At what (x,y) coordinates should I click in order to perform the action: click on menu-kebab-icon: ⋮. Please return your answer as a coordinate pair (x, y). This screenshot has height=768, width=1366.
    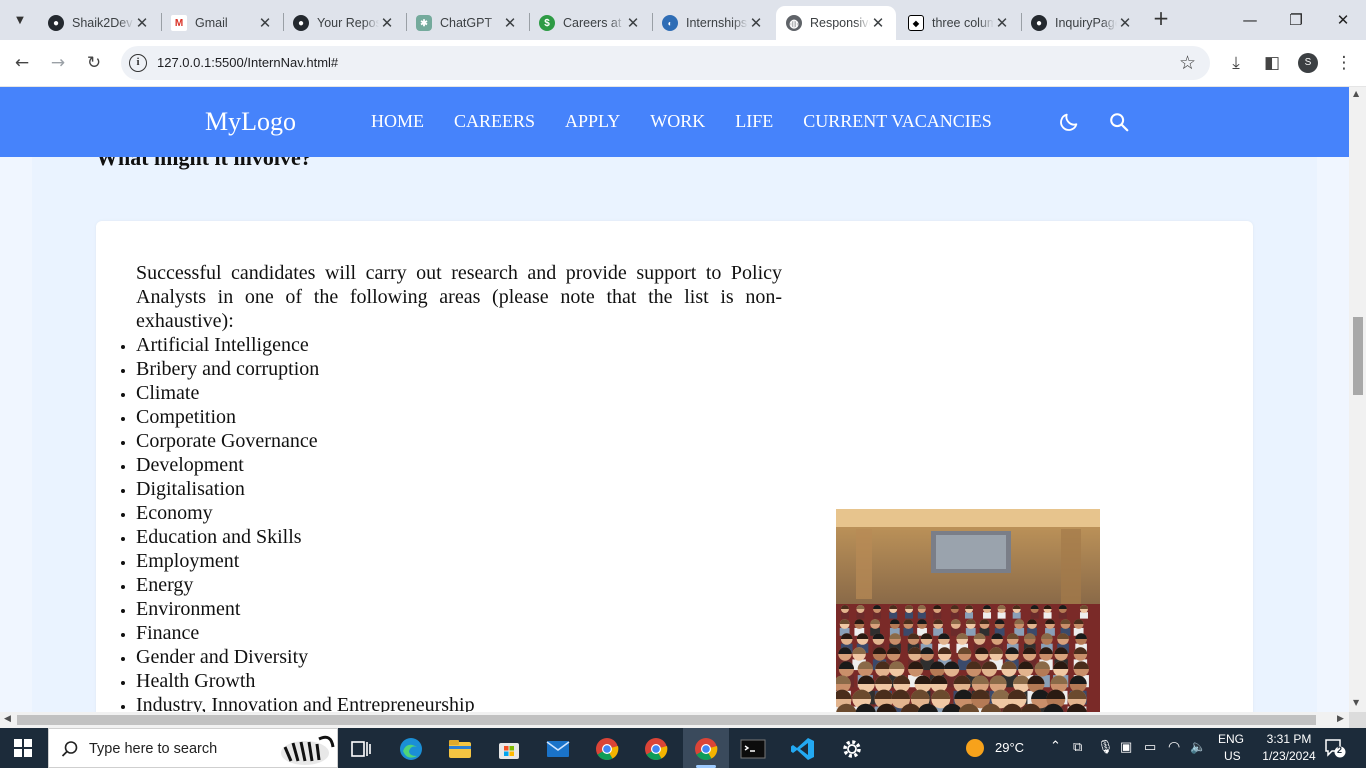
    Looking at the image, I should click on (1344, 63).